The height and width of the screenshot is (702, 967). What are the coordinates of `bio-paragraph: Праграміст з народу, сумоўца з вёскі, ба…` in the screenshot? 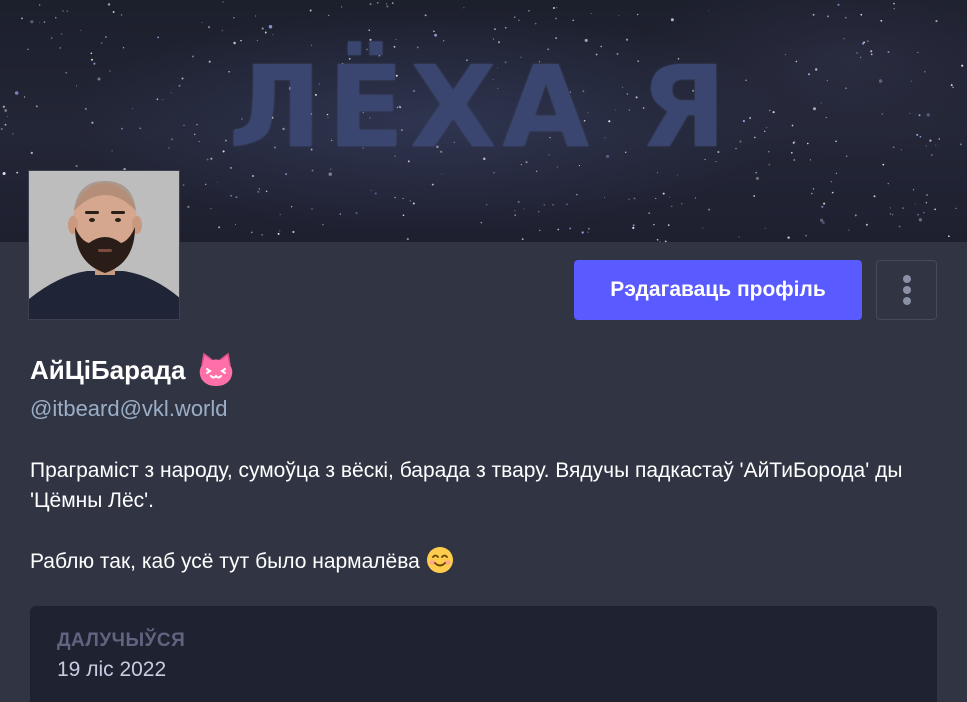 It's located at (466, 485).